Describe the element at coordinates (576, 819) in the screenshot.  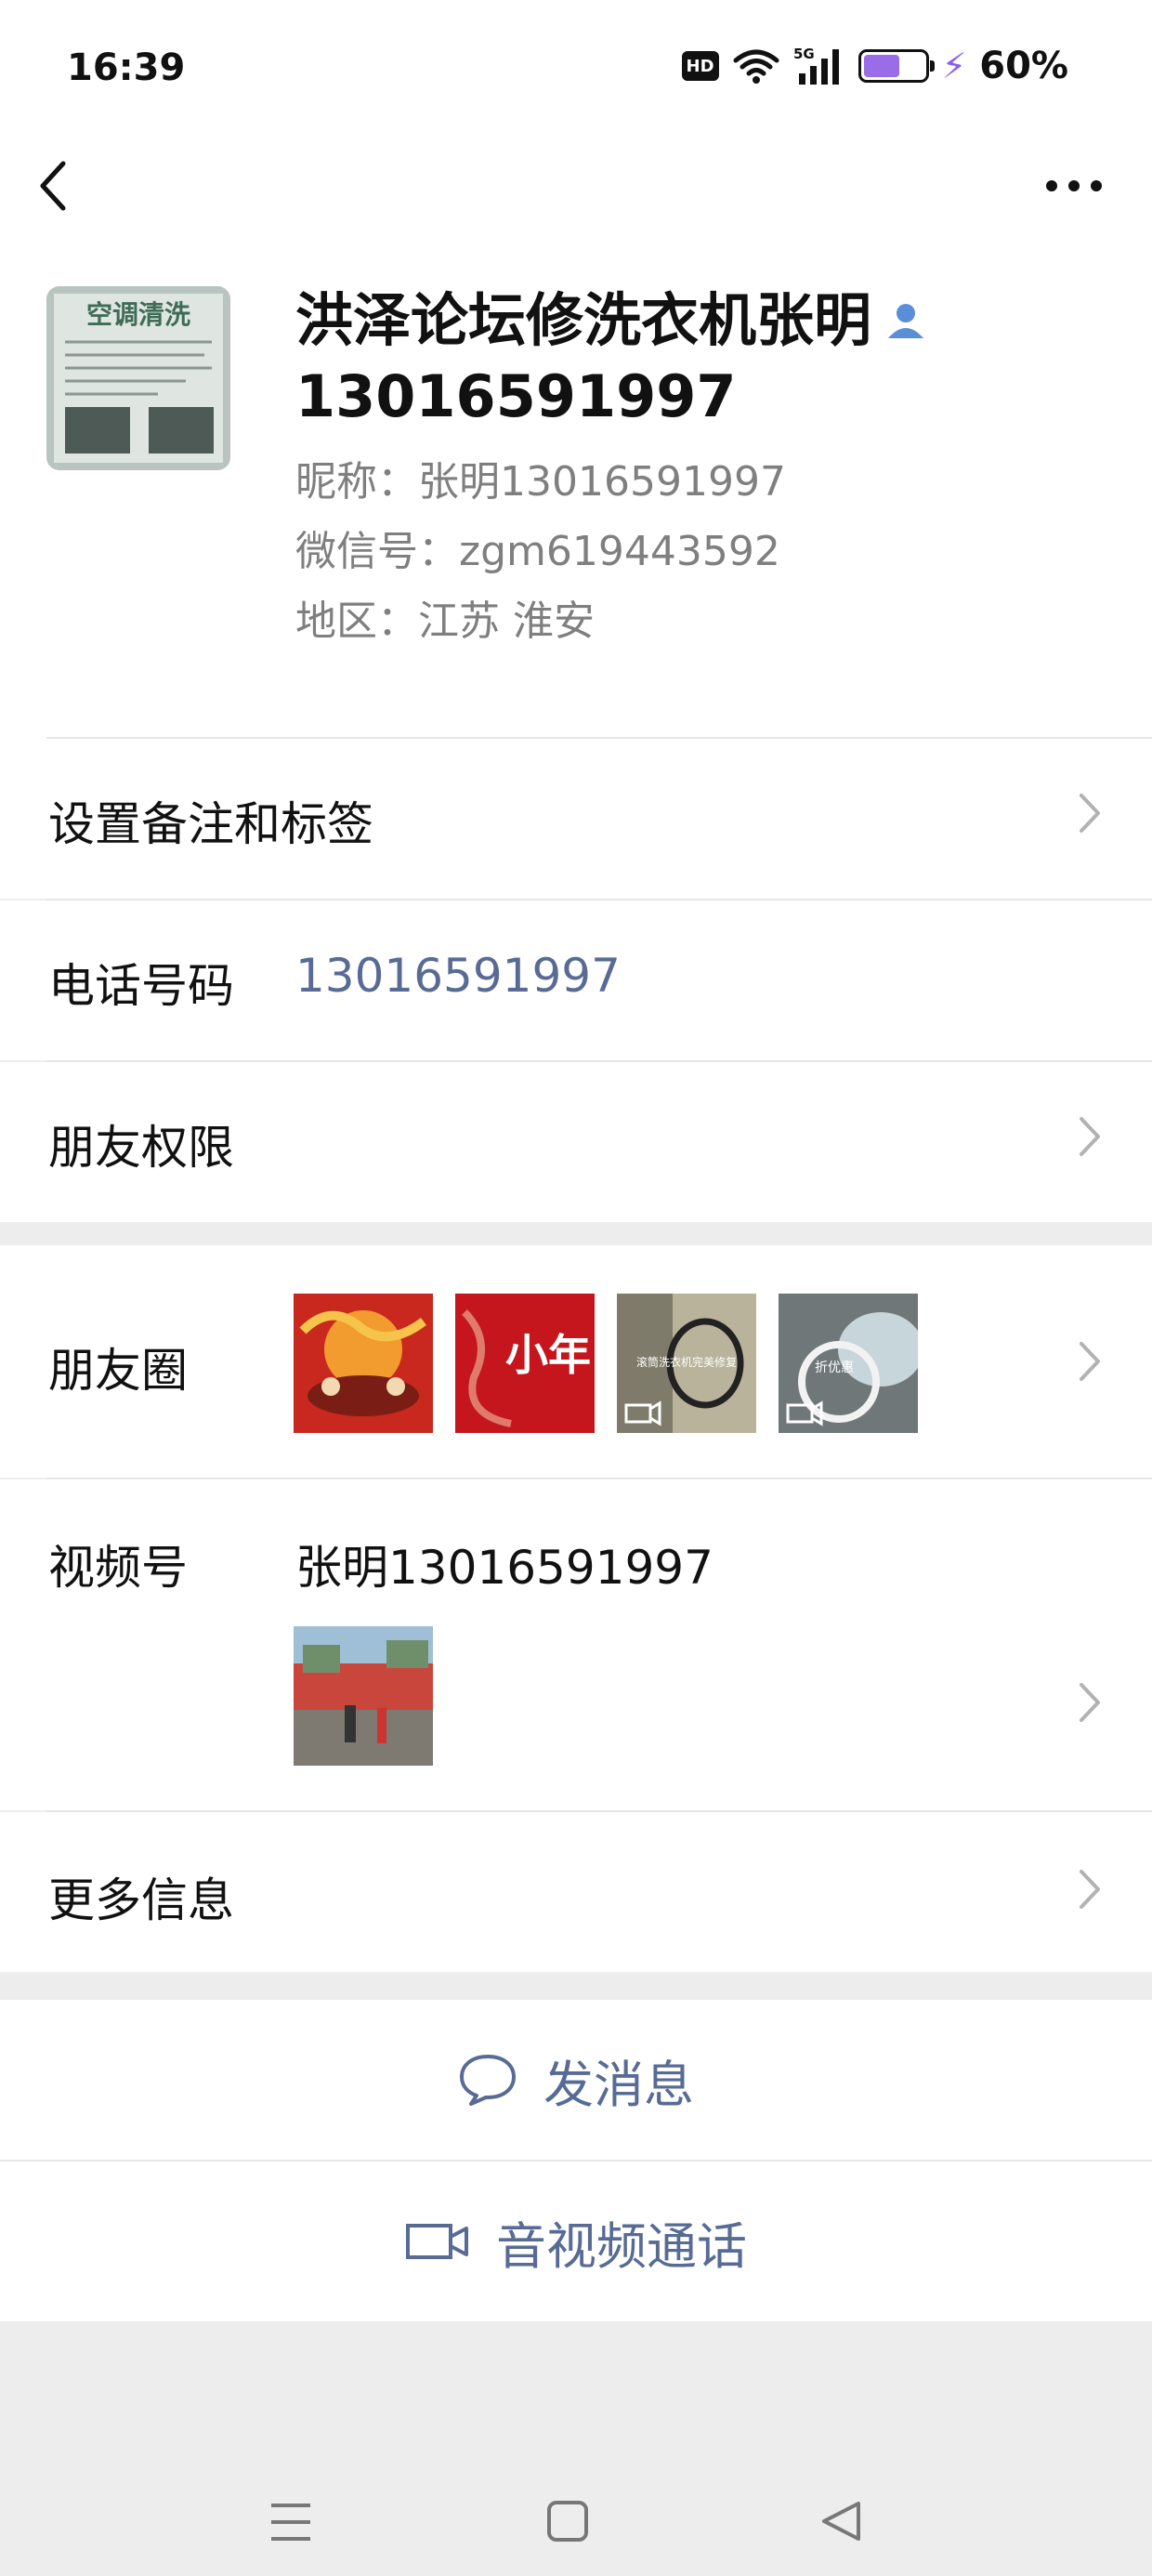
I see `remark-tags-row: 设置备注和标签` at that location.